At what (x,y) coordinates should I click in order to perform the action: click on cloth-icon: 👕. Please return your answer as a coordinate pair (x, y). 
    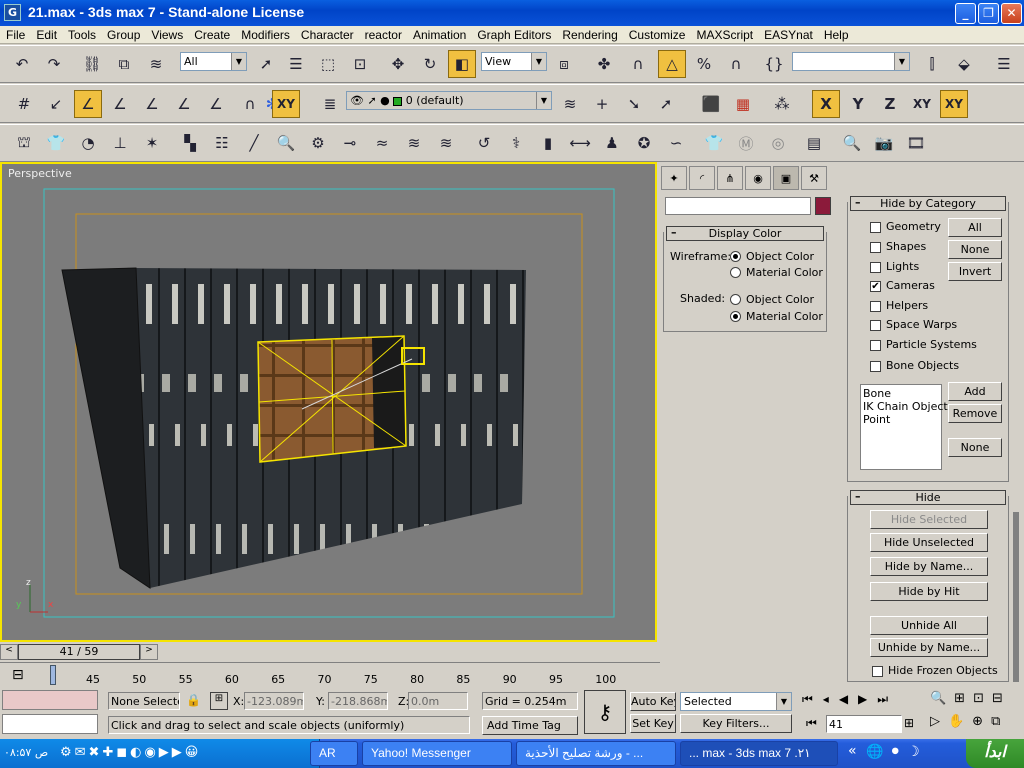
    Looking at the image, I should click on (56, 143).